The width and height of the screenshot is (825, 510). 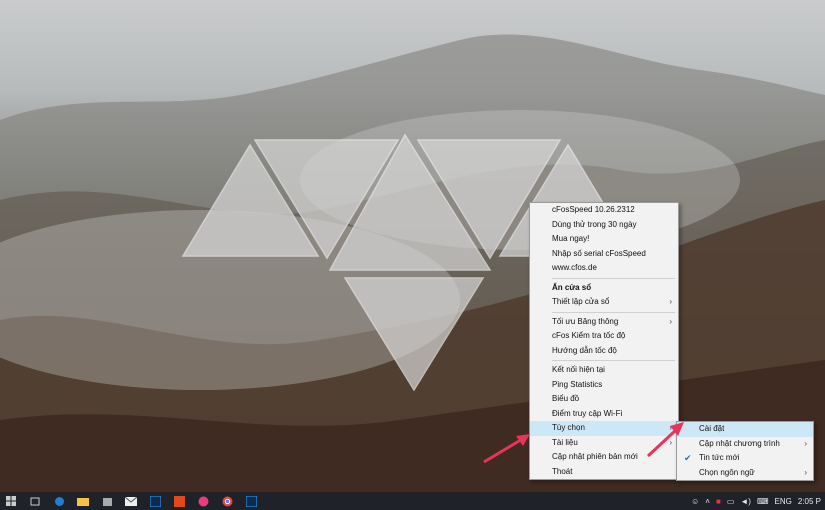 I want to click on cfos-tray-icon: ■, so click(x=718, y=501).